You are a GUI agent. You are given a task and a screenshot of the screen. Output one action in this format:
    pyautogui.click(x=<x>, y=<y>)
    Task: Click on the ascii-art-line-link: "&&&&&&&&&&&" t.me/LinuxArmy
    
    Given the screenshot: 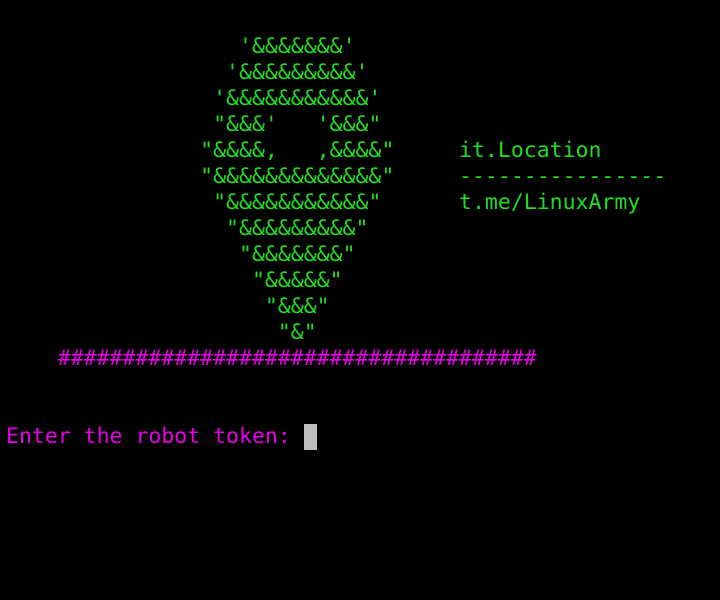 What is the action you would take?
    pyautogui.click(x=323, y=202)
    